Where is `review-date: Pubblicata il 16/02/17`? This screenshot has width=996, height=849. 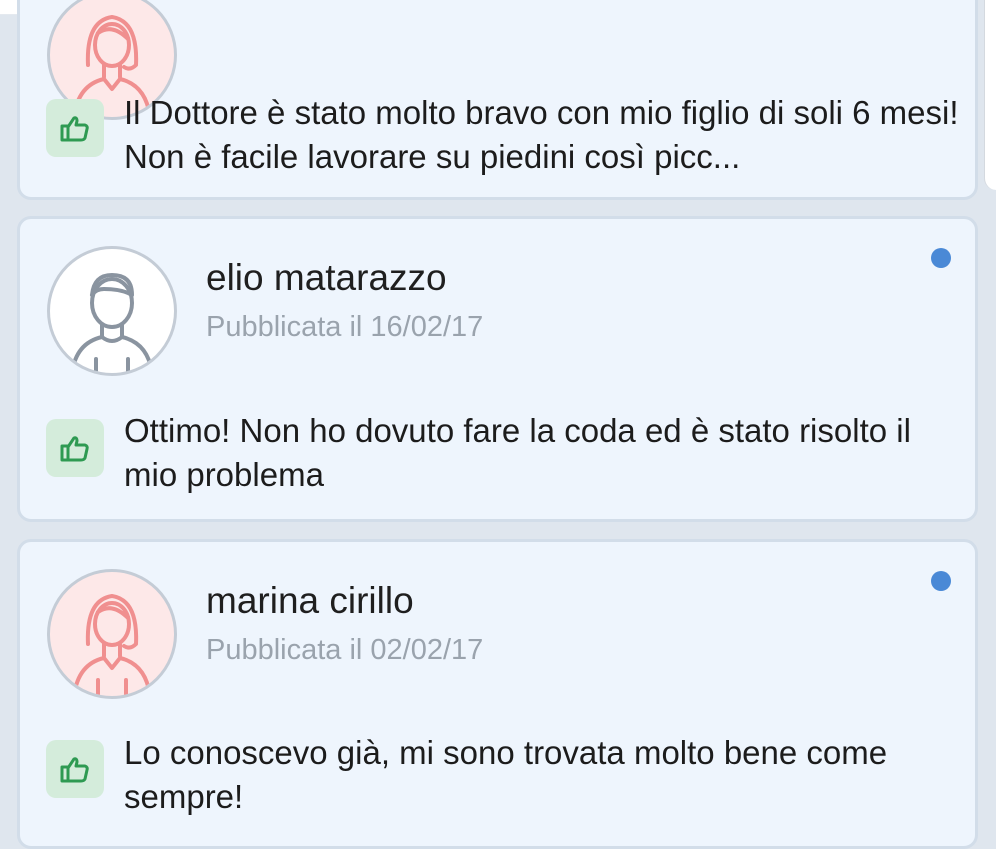
review-date: Pubblicata il 16/02/17 is located at coordinates (345, 327).